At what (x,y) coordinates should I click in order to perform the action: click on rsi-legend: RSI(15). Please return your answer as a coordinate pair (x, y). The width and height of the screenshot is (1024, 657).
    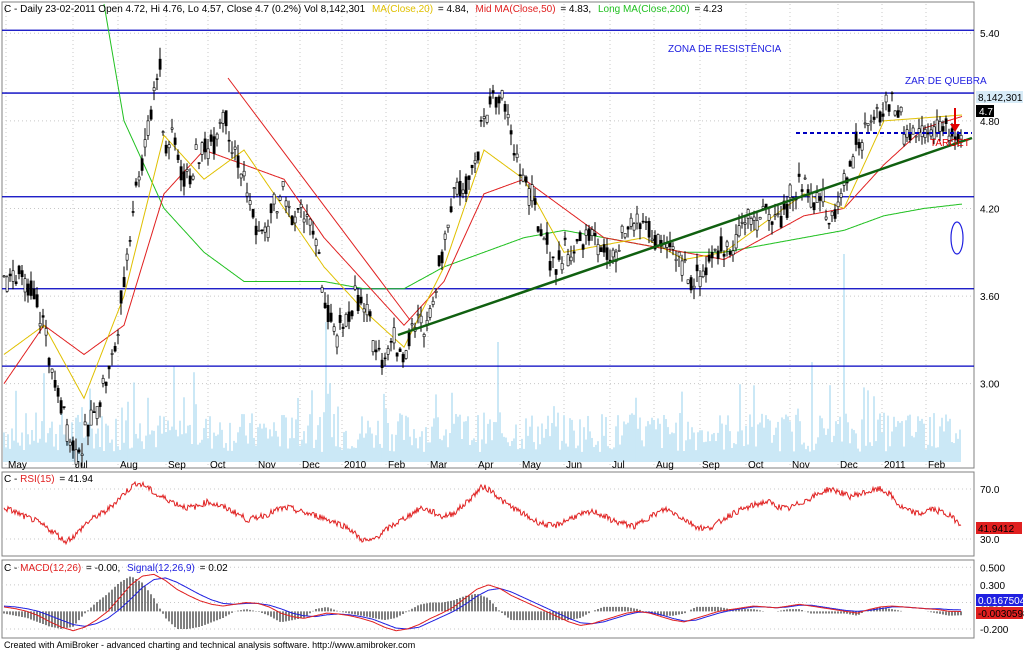
    Looking at the image, I should click on (37, 479).